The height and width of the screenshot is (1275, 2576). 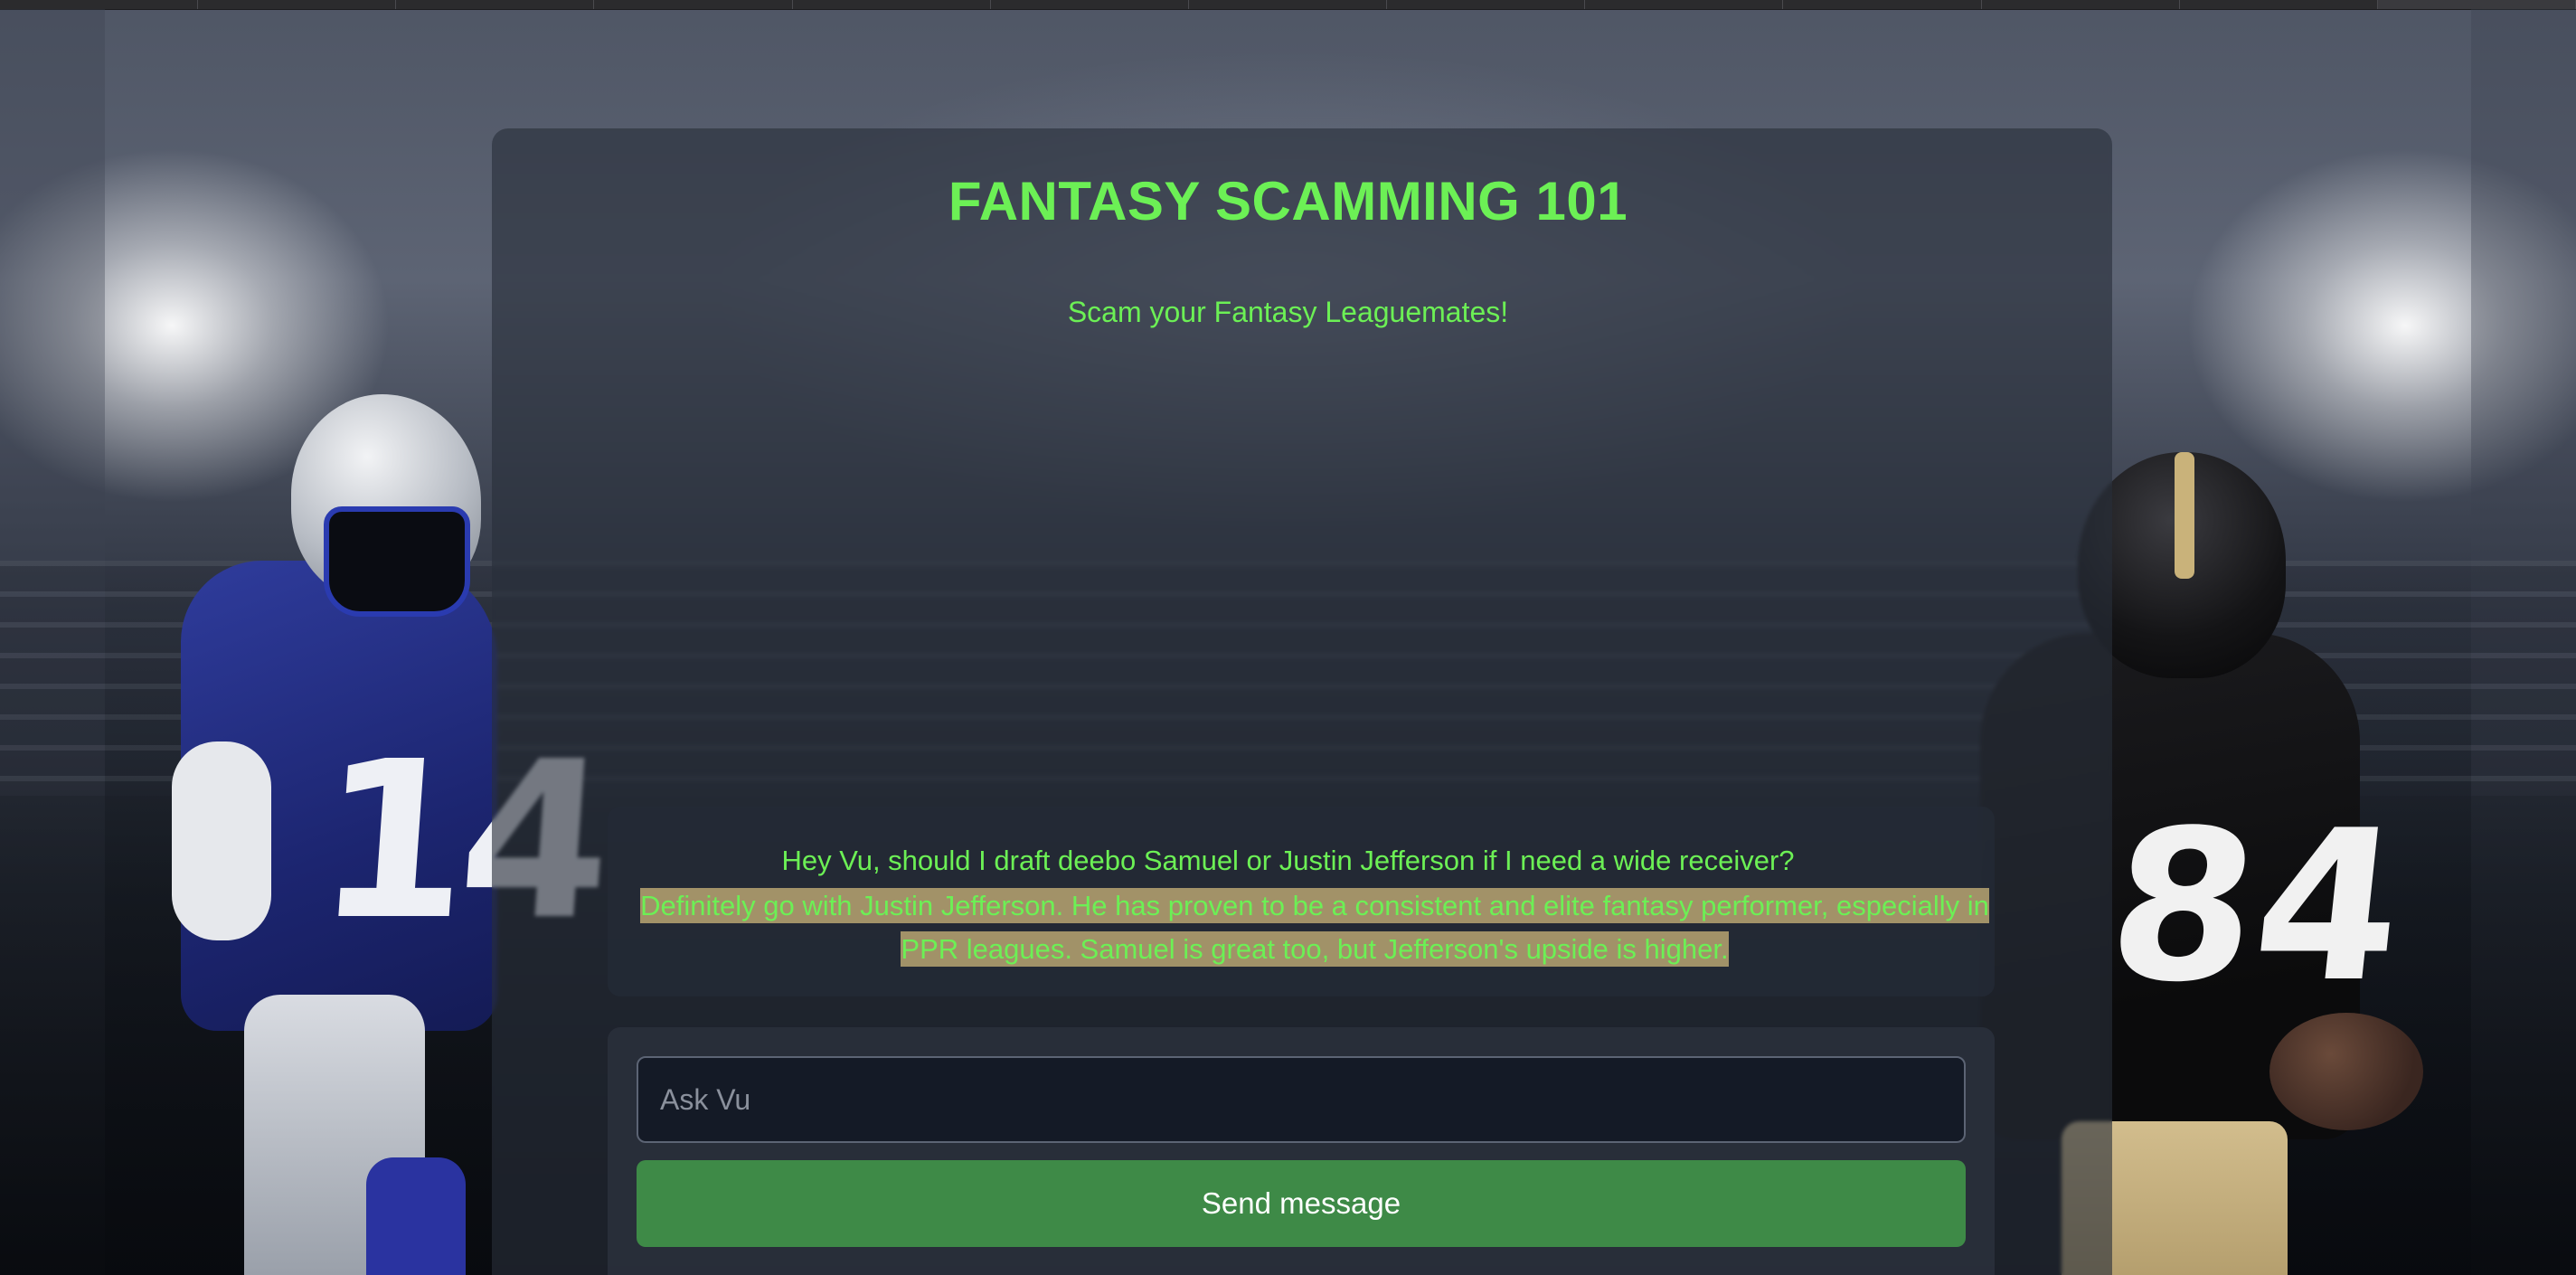 I want to click on player-left-sock, so click(x=416, y=1216).